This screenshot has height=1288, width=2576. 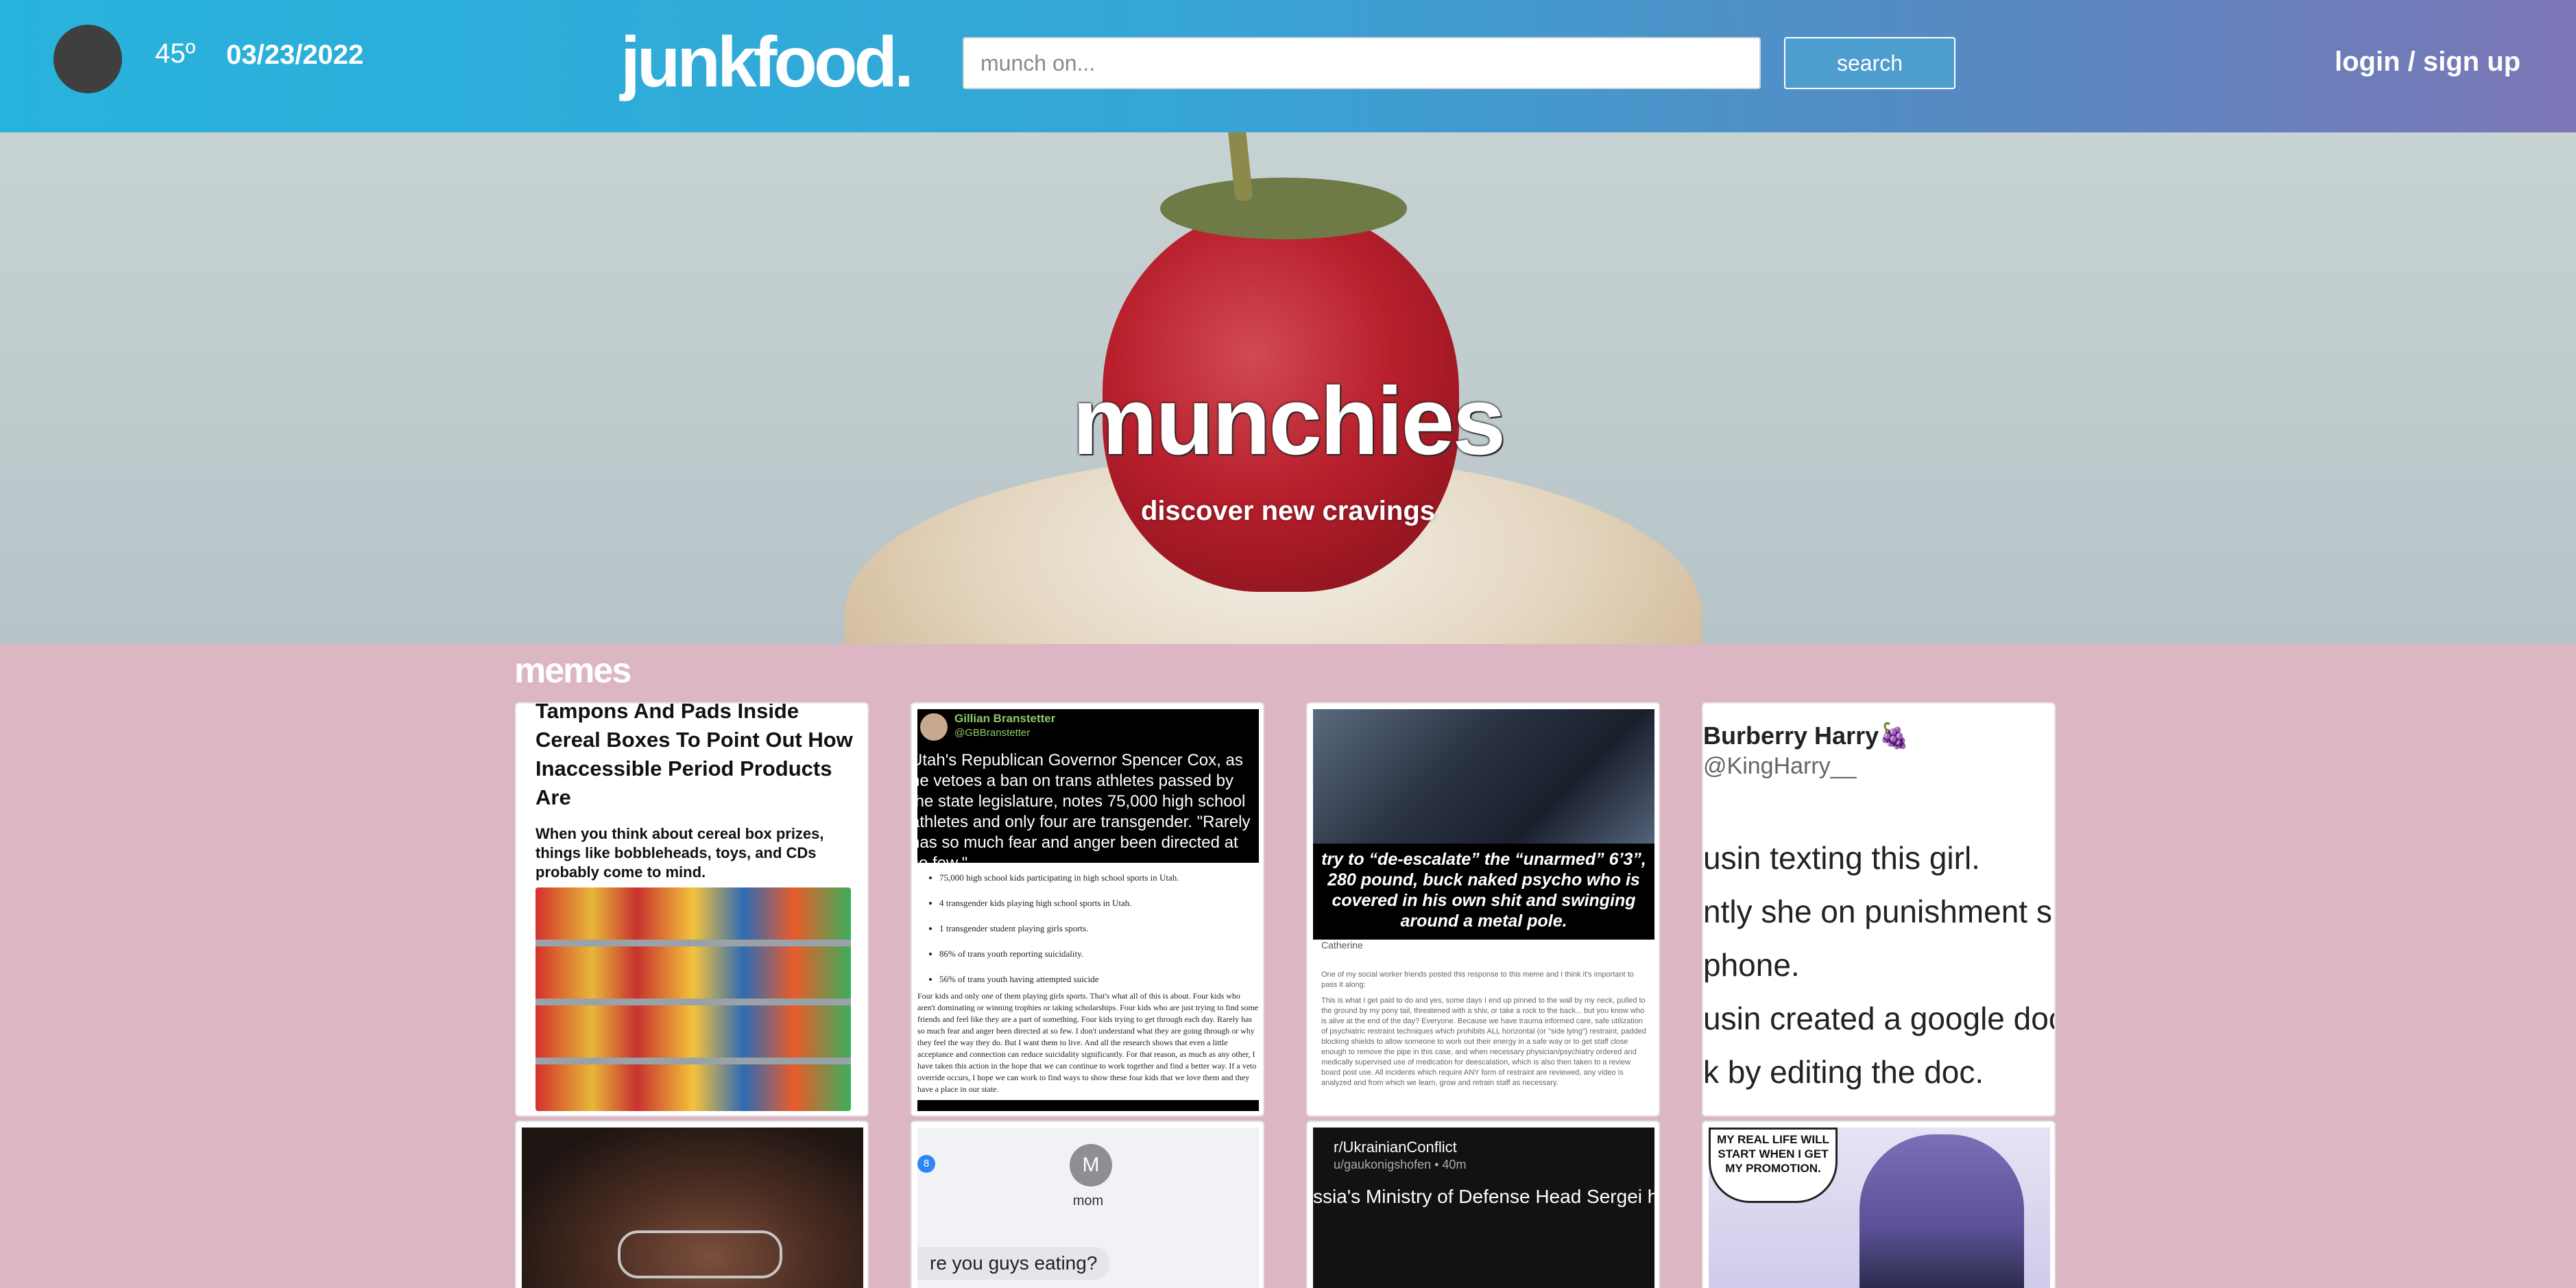 What do you see at coordinates (573, 671) in the screenshot?
I see `memes-section-title: memes` at bounding box center [573, 671].